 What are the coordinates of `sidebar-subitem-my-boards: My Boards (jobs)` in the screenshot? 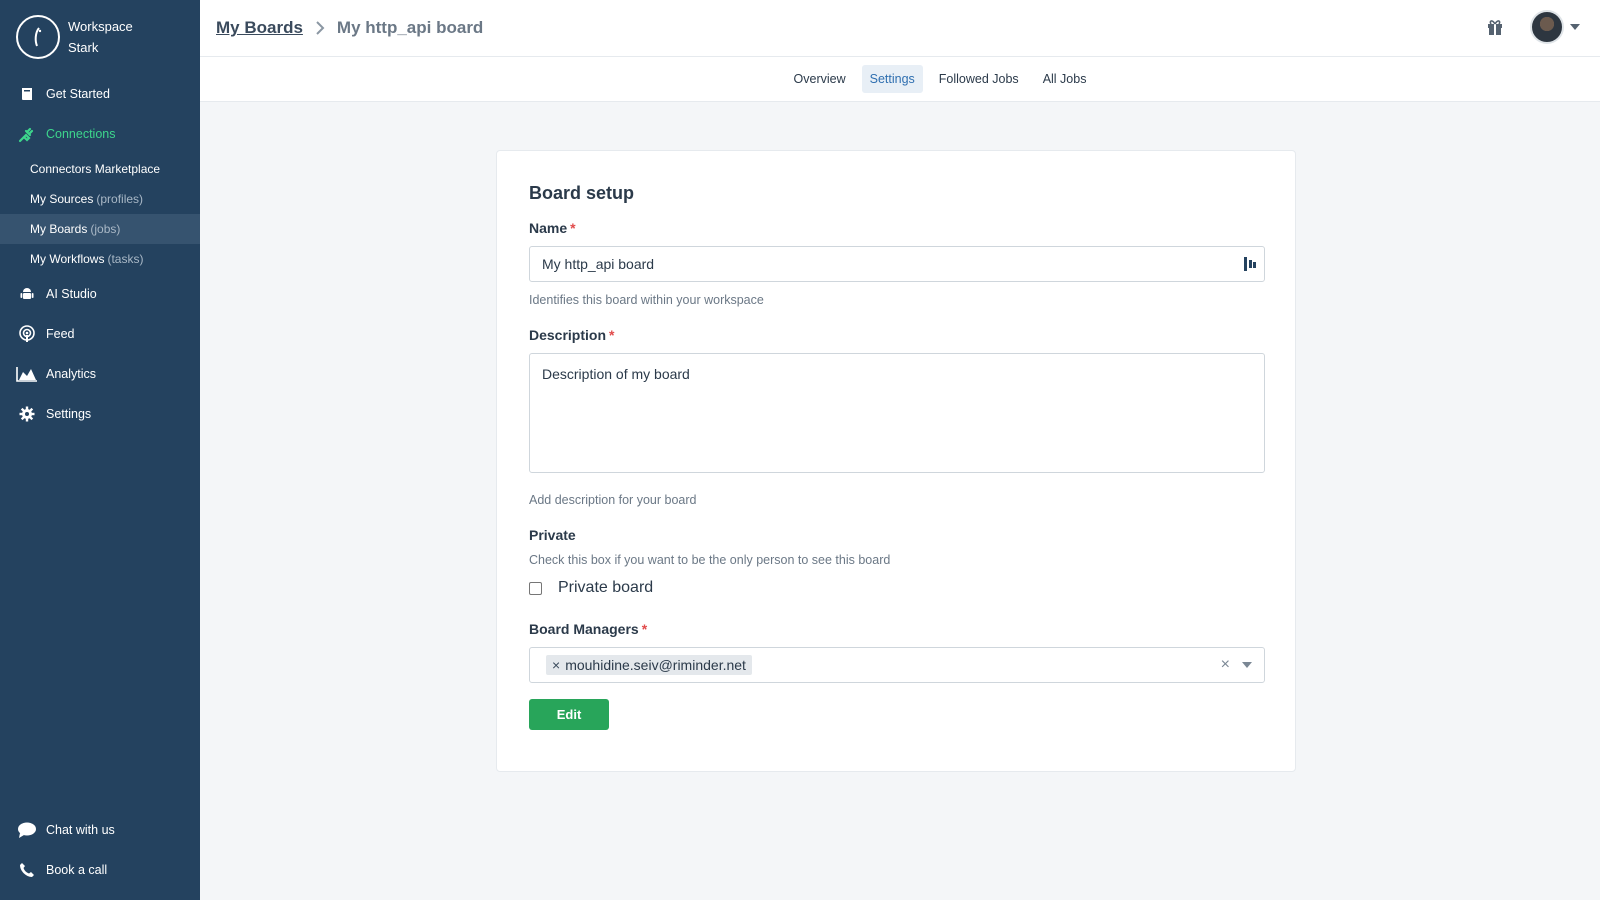 It's located at (100, 229).